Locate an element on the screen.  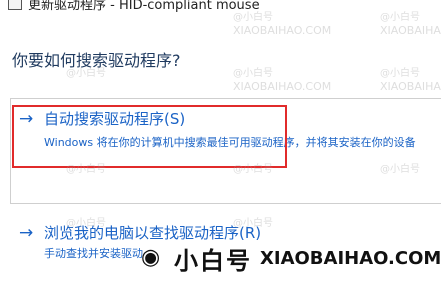
option-title: 浏览我的电脑以查找驱动程序(R) is located at coordinates (153, 233).